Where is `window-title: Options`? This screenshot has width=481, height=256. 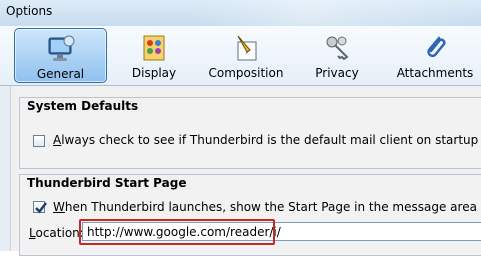
window-title: Options is located at coordinates (29, 11).